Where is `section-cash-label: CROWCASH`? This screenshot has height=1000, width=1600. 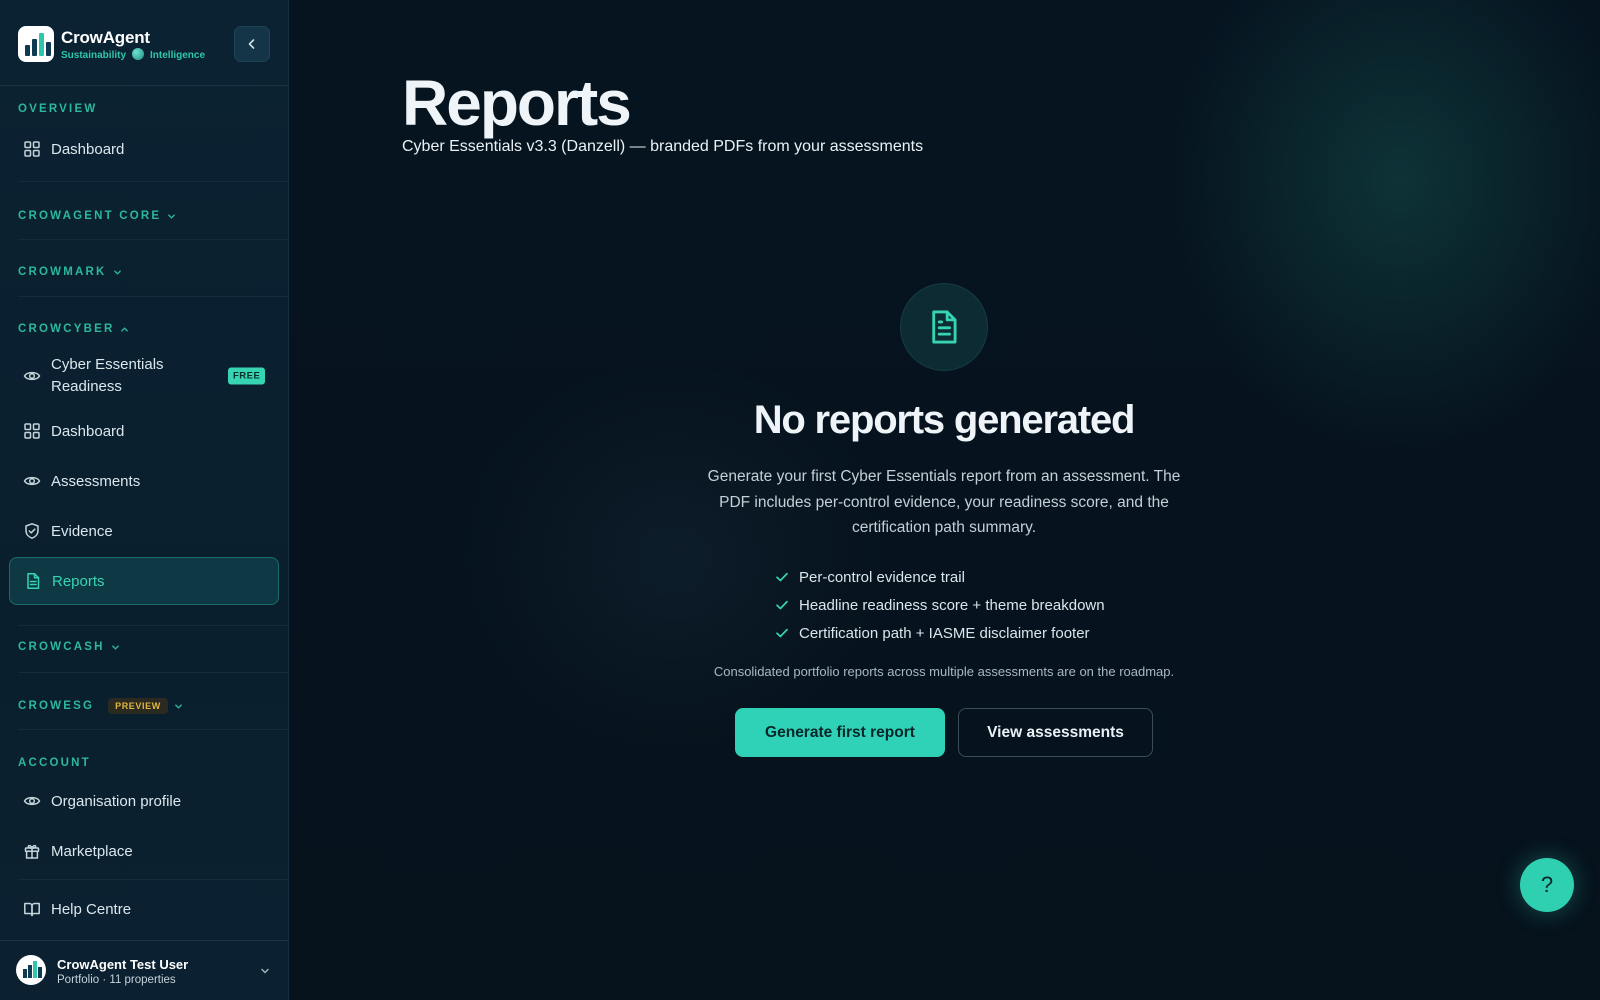
section-cash-label: CROWCASH is located at coordinates (61, 647).